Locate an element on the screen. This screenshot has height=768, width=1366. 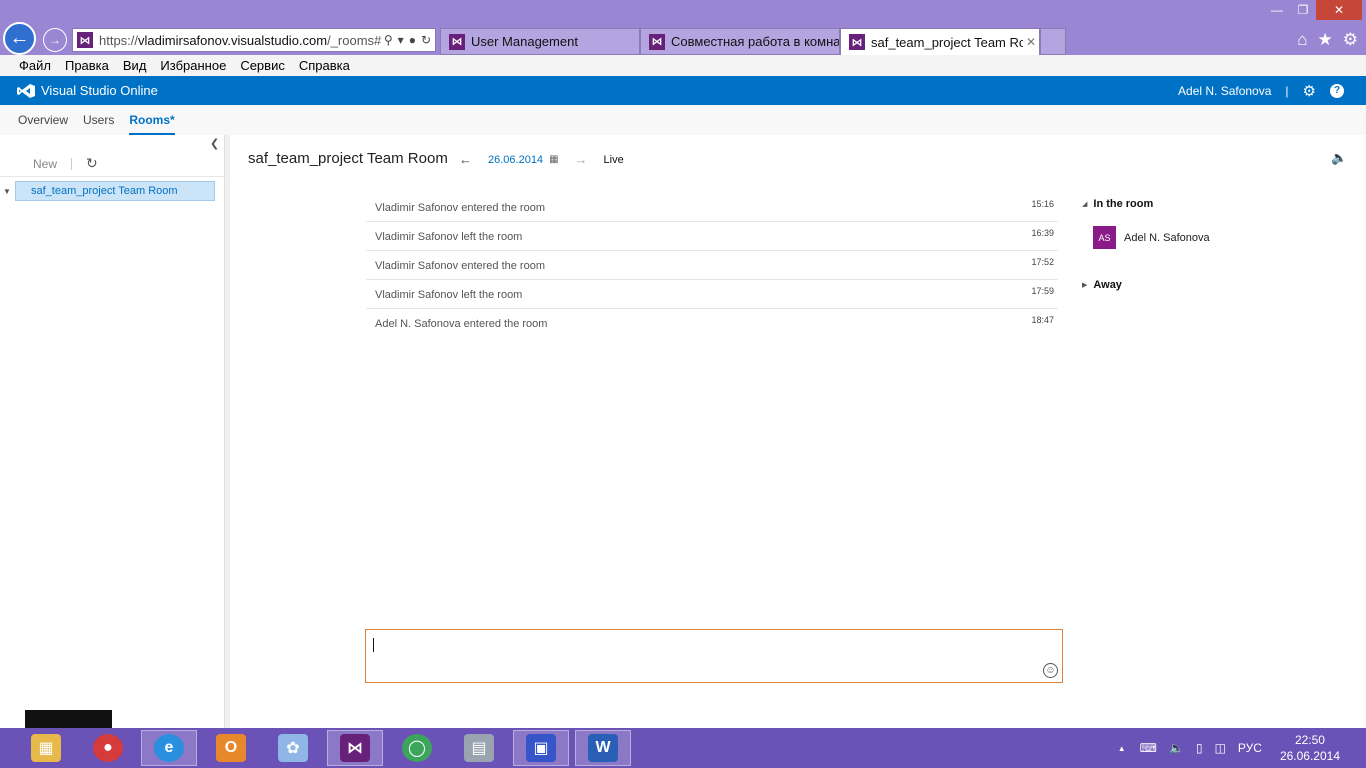
folder-icon: ▦ is located at coordinates (46, 748).